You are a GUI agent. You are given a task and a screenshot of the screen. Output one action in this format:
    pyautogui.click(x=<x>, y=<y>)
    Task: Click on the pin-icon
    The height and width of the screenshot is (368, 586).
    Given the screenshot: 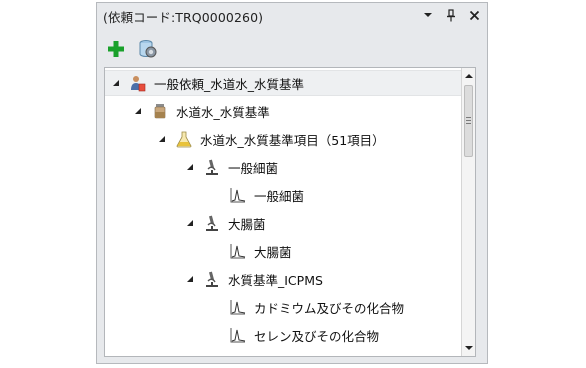 What is the action you would take?
    pyautogui.click(x=451, y=15)
    